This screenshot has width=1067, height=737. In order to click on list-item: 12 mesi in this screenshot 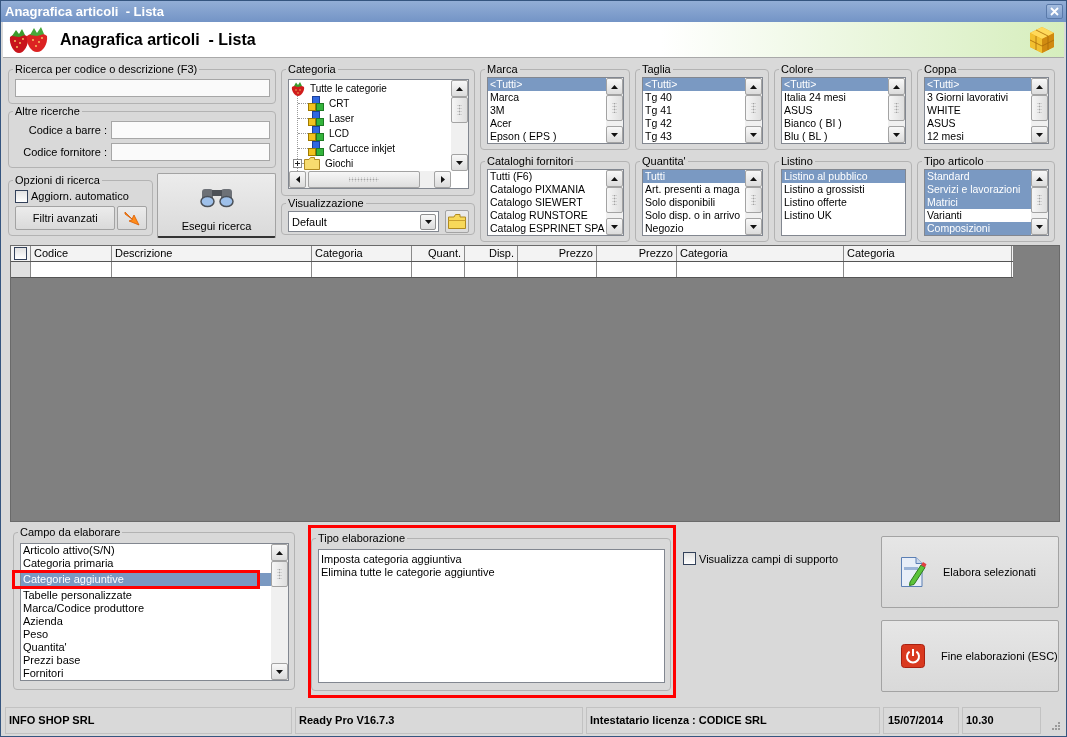, I will do `click(978, 136)`.